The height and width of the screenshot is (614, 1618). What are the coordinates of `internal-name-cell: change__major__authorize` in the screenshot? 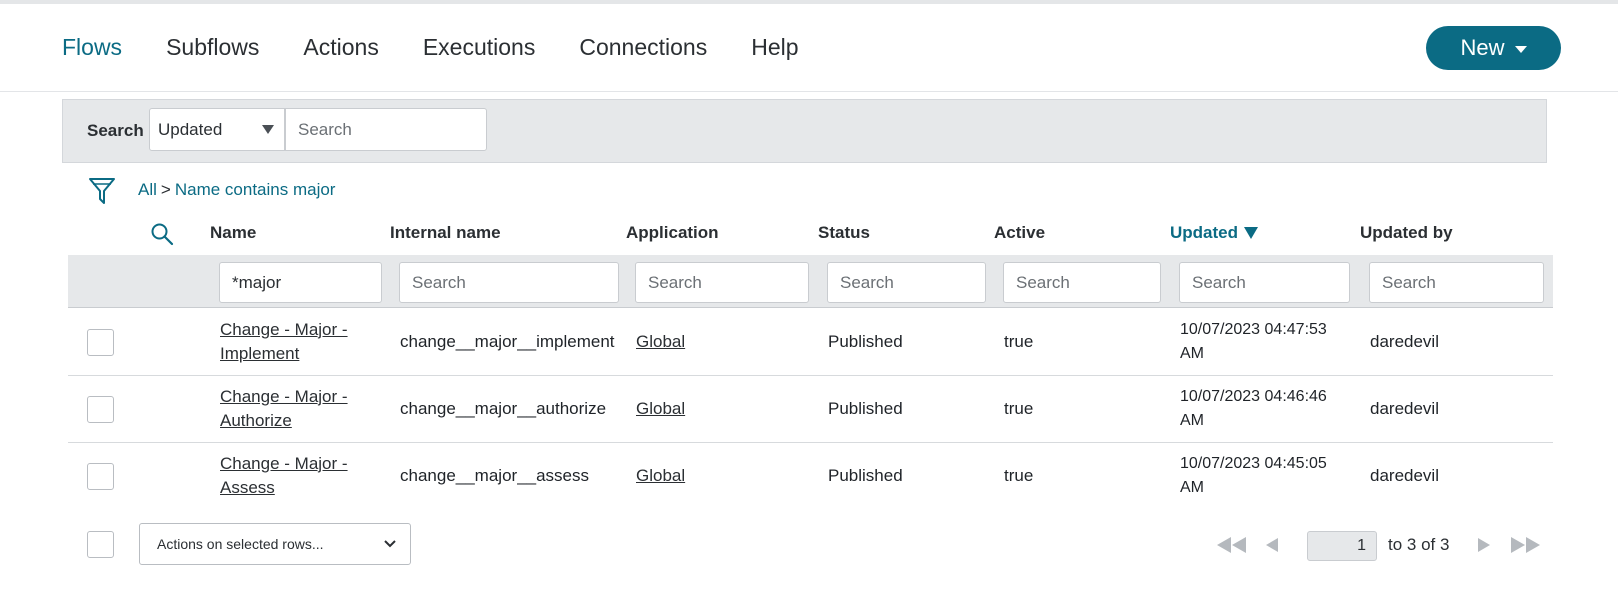 It's located at (503, 408).